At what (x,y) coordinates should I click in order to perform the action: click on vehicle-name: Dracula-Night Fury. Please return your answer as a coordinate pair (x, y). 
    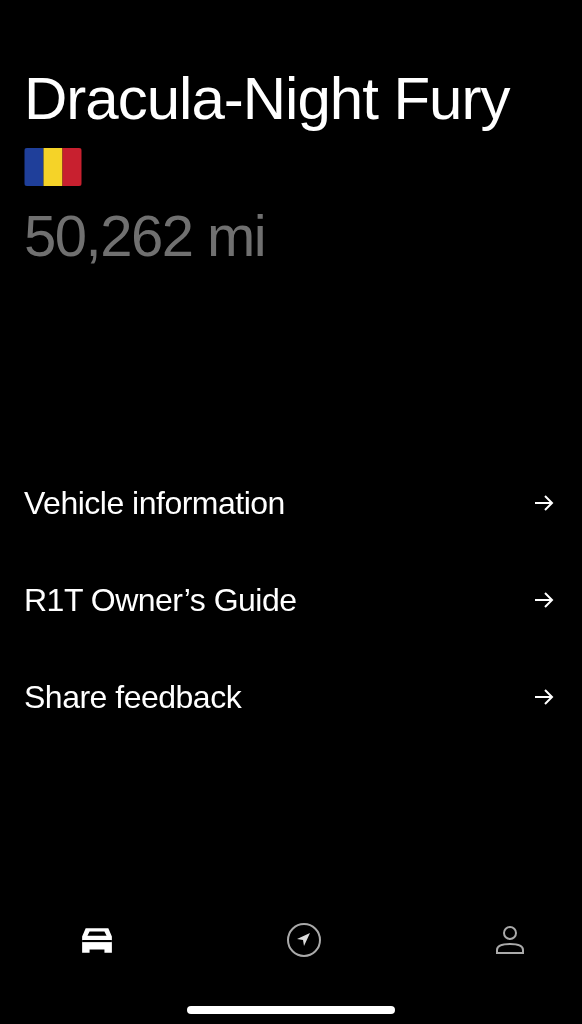
    Looking at the image, I should click on (267, 99).